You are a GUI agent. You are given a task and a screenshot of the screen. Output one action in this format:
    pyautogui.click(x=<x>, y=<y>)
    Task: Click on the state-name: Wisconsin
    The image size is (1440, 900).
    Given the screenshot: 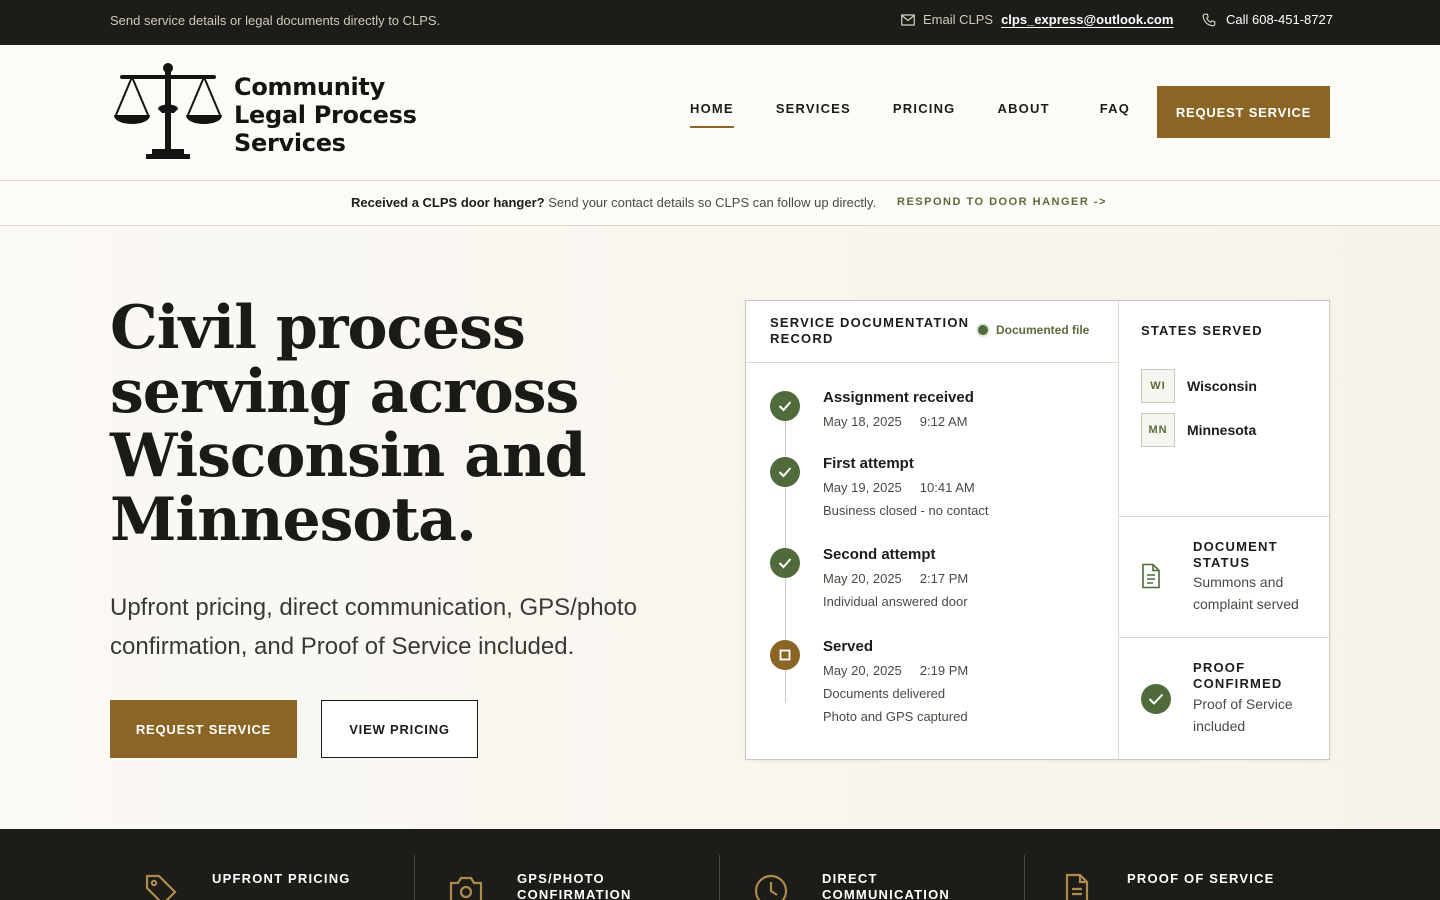 What is the action you would take?
    pyautogui.click(x=1222, y=386)
    